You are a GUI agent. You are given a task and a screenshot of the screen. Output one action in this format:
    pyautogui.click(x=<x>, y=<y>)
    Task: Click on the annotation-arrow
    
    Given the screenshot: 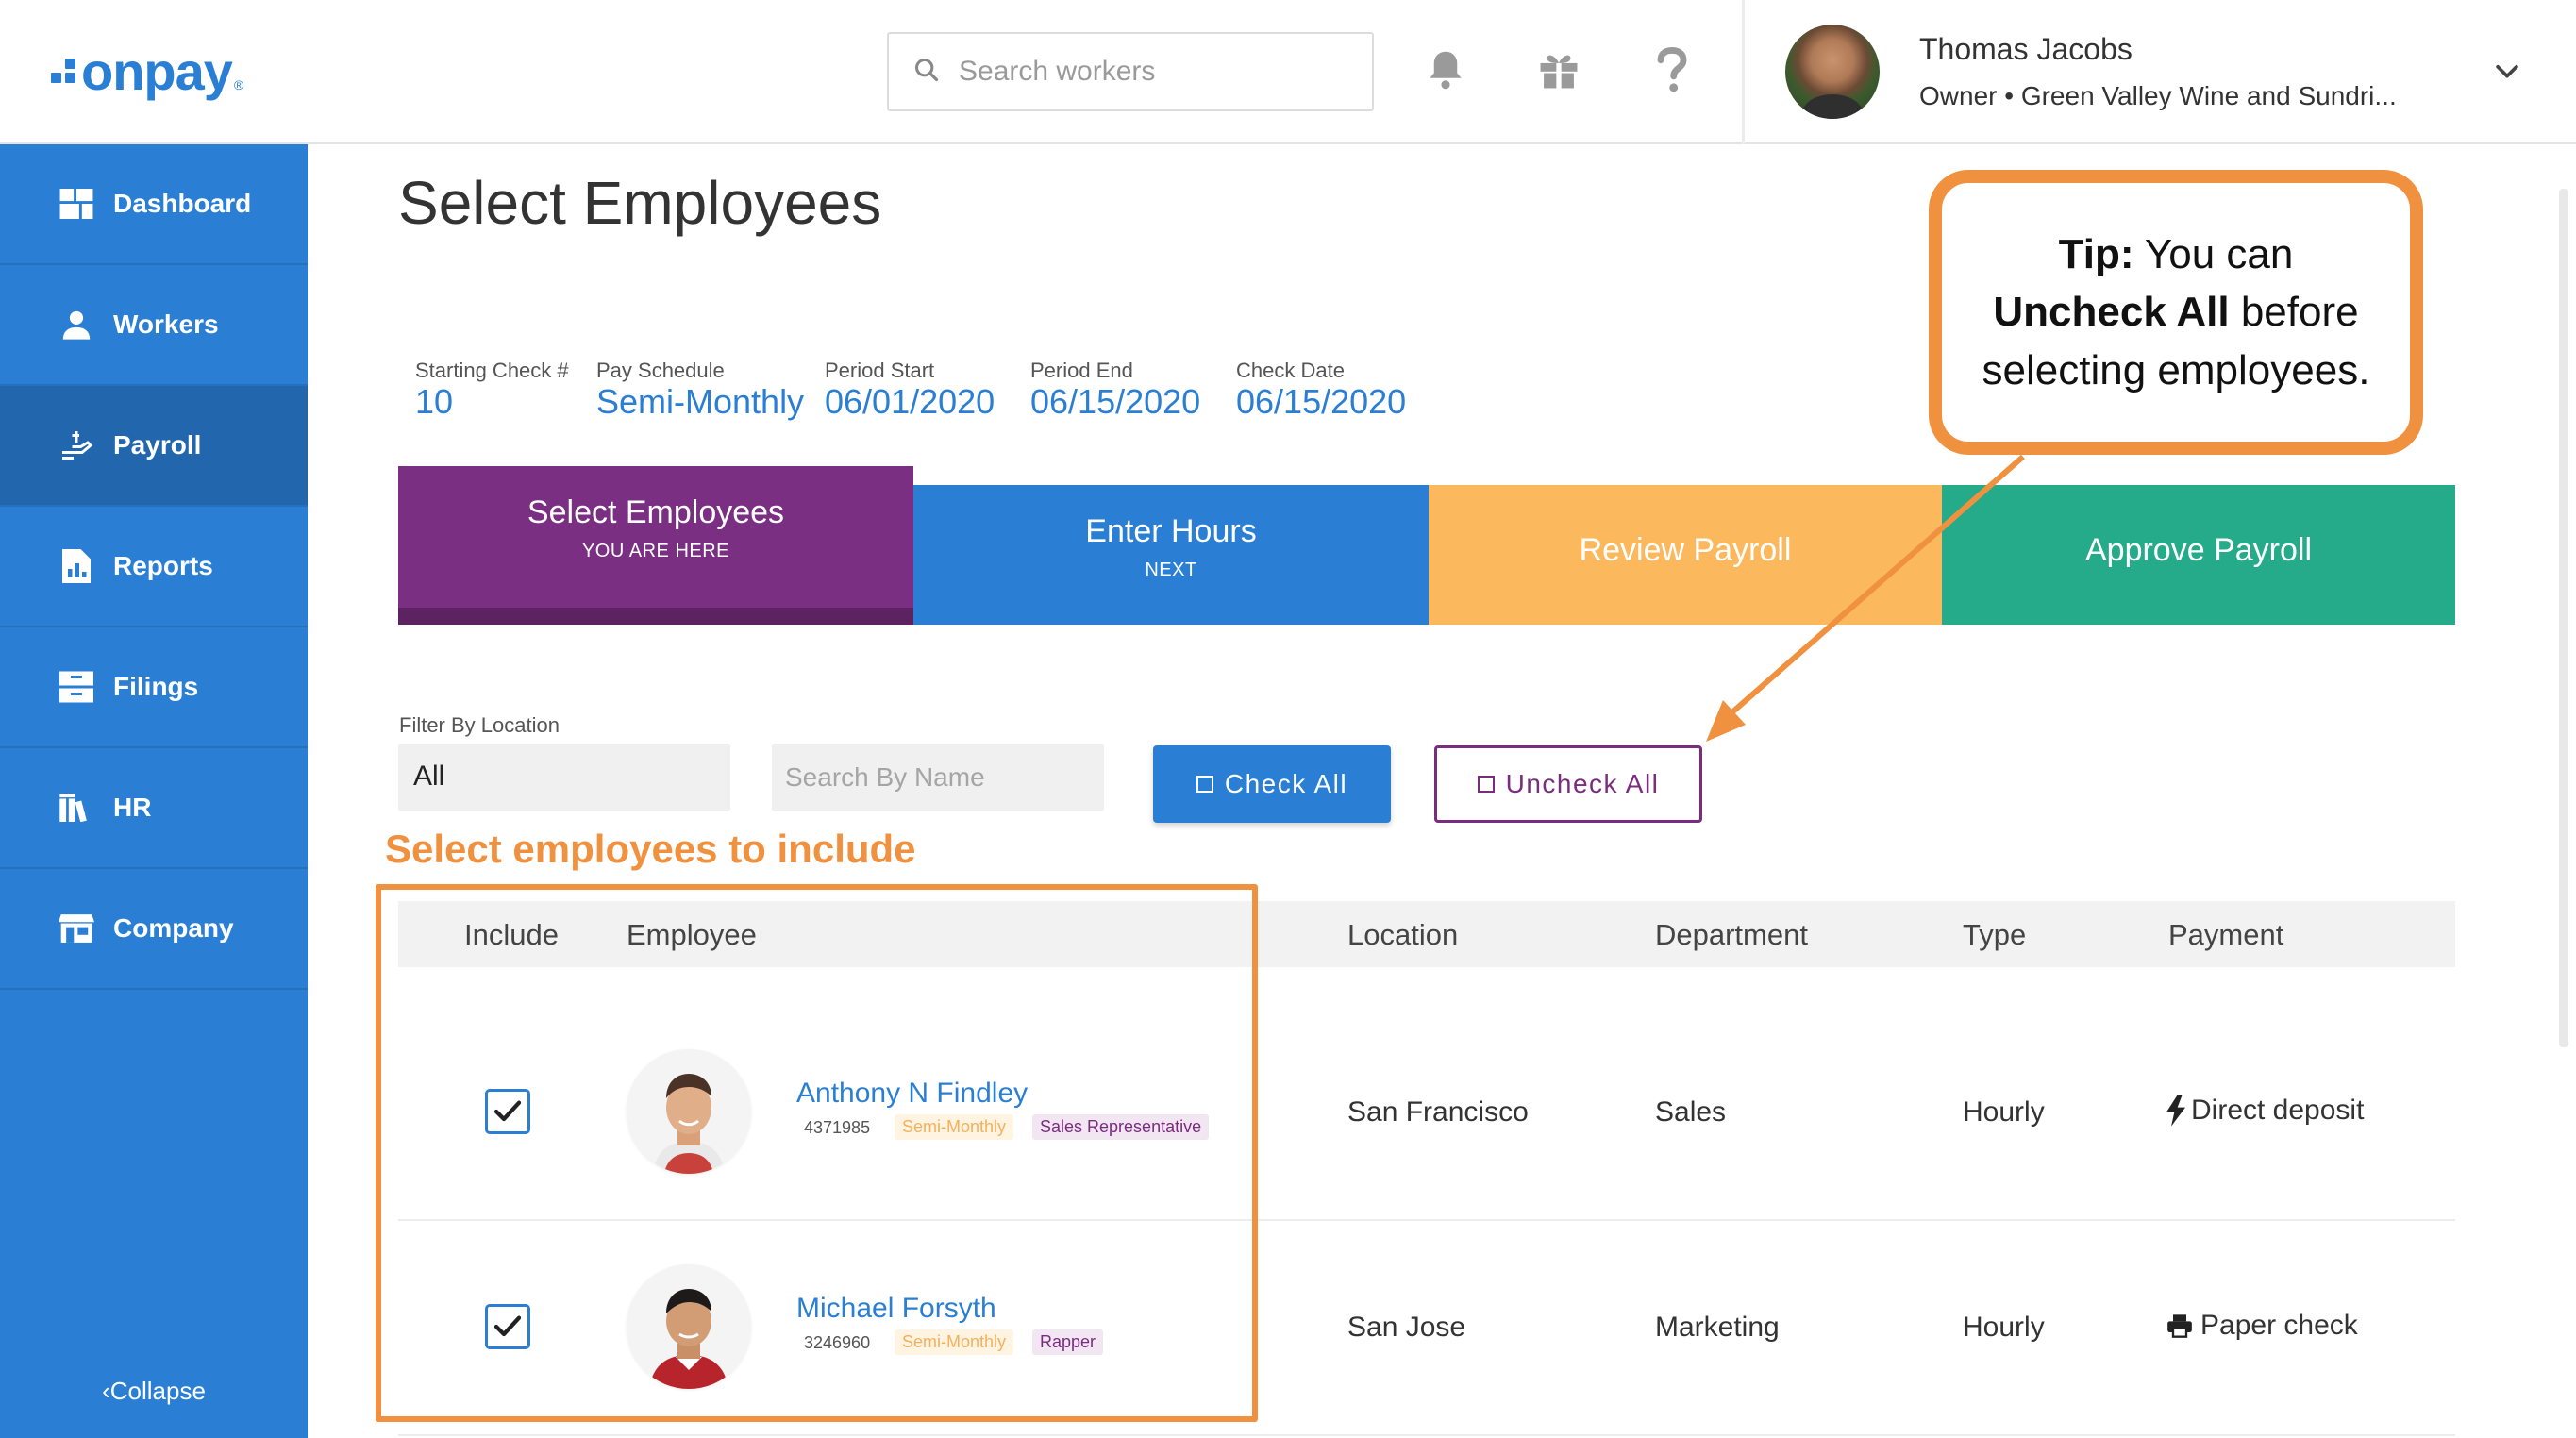 What is the action you would take?
    pyautogui.click(x=1865, y=598)
    